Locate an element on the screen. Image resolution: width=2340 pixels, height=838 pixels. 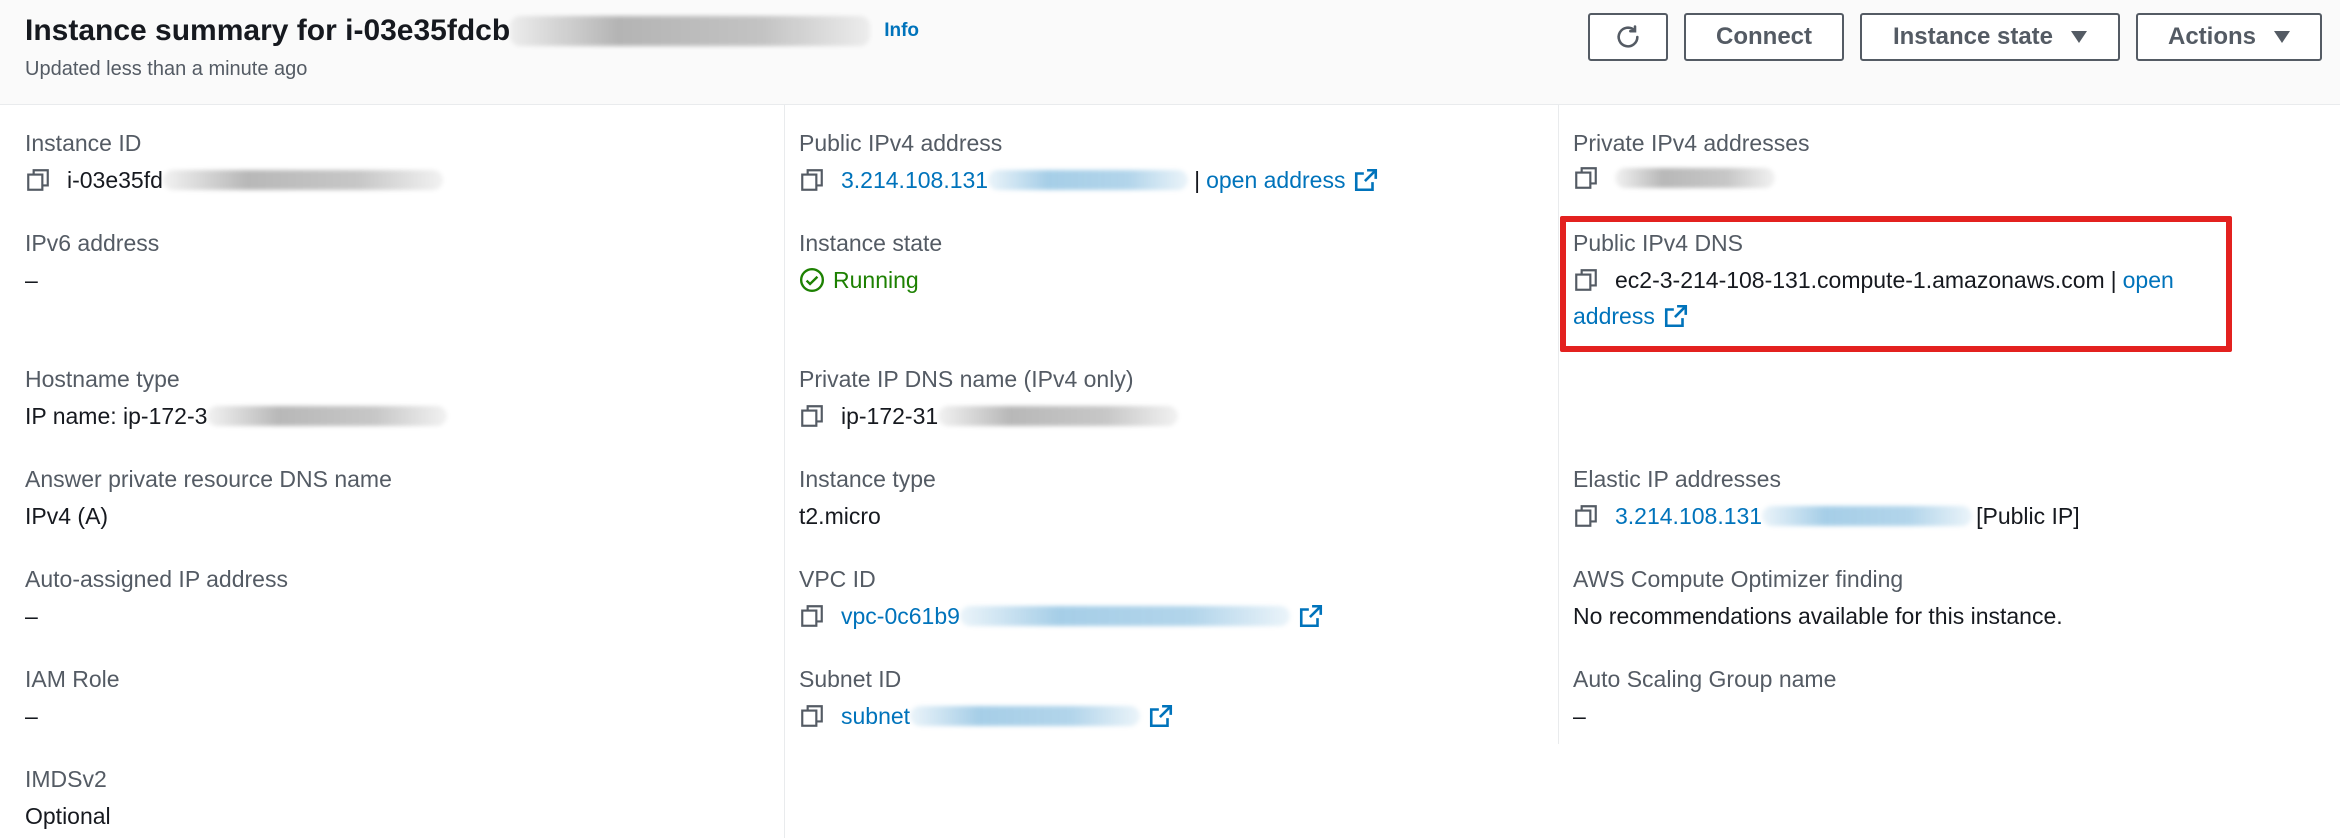
private-dns-value: ip-172-31 is located at coordinates (890, 416).